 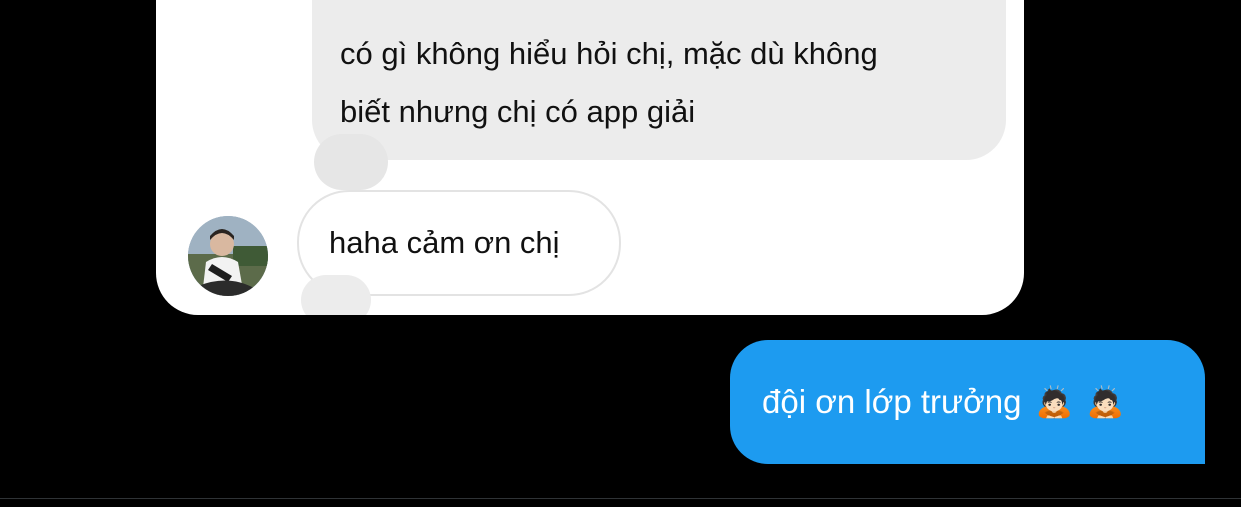 What do you see at coordinates (336, 295) in the screenshot?
I see `image-white-bubble-tail` at bounding box center [336, 295].